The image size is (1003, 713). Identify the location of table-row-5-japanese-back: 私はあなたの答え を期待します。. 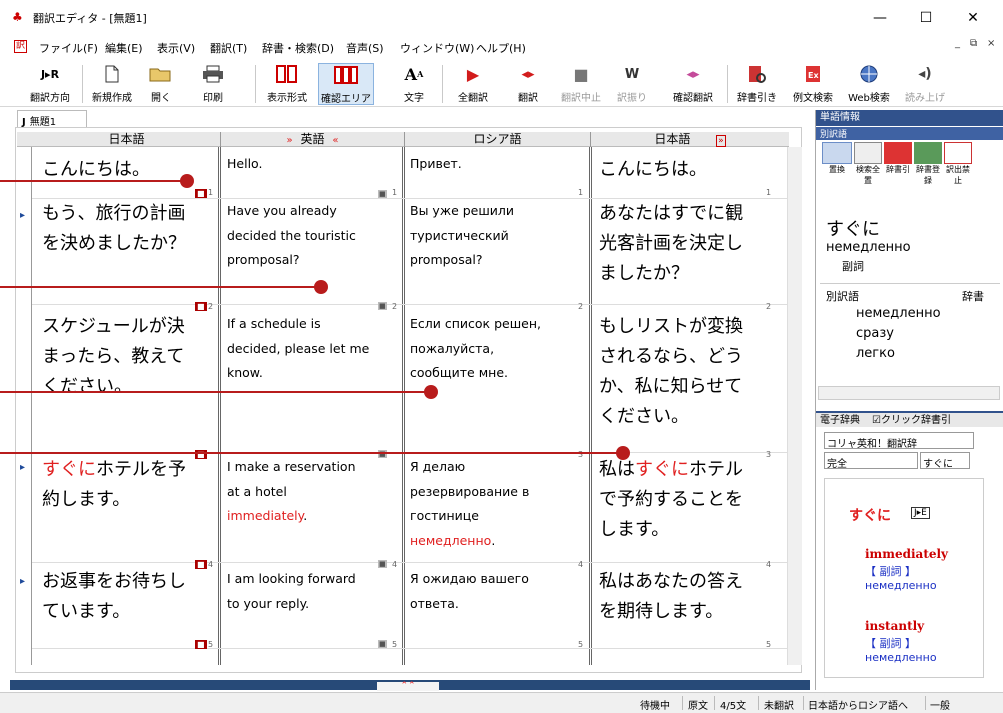
(691, 597).